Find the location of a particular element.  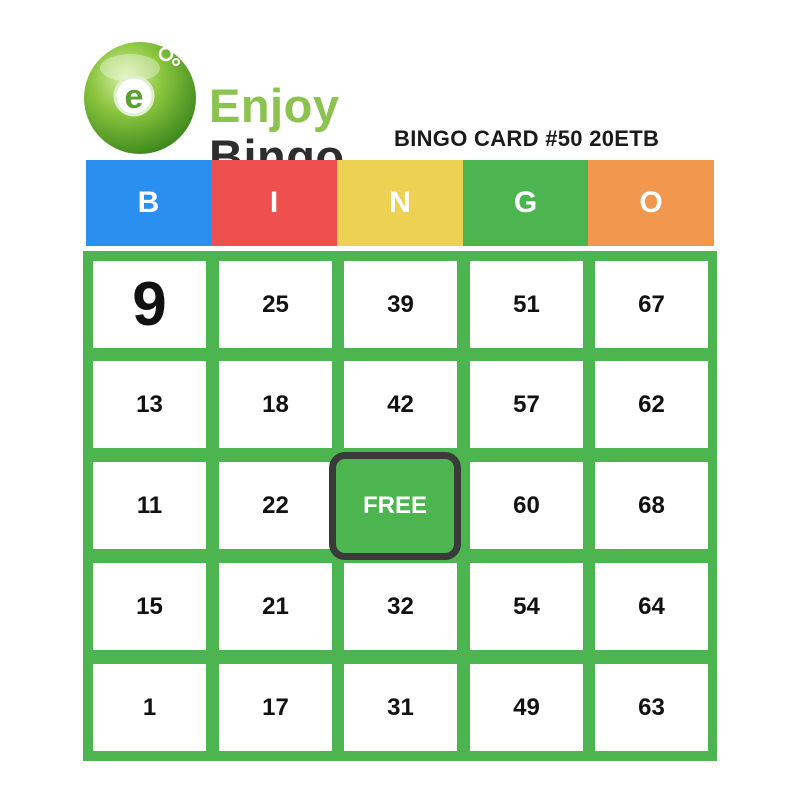

bingo-cell: 42 is located at coordinates (400, 404).